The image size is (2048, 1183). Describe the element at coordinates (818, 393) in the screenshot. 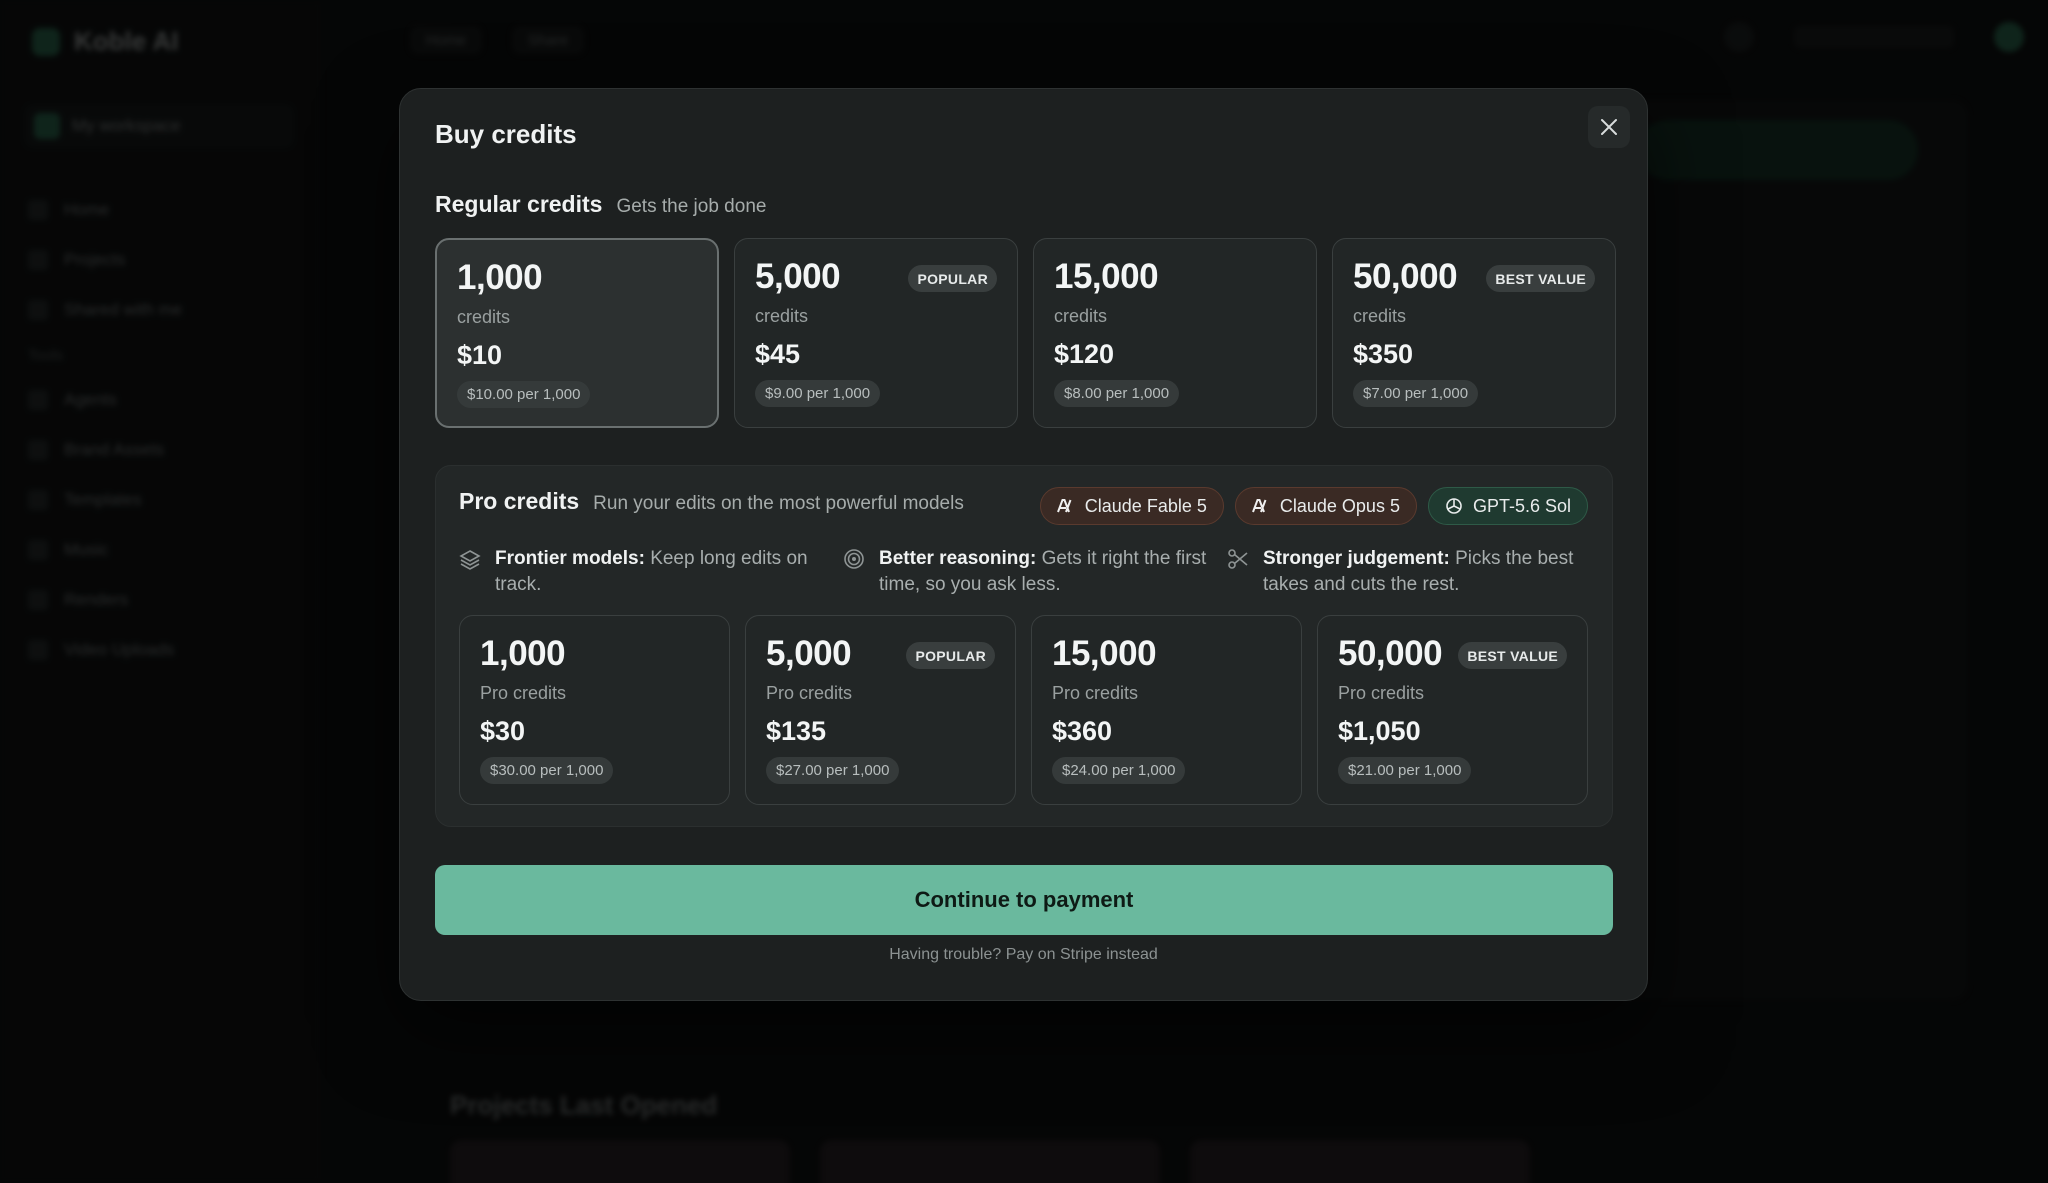

I see `credit-rate-badge: $9.00 per 1,000` at that location.